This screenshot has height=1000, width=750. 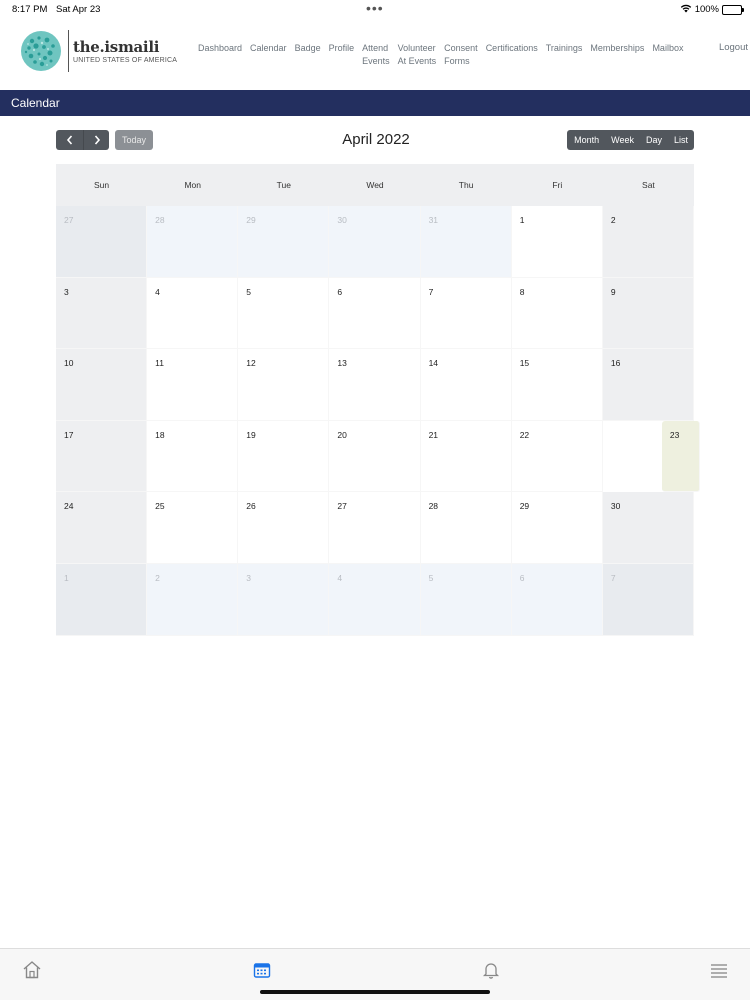 I want to click on prev-month-button, so click(x=69, y=140).